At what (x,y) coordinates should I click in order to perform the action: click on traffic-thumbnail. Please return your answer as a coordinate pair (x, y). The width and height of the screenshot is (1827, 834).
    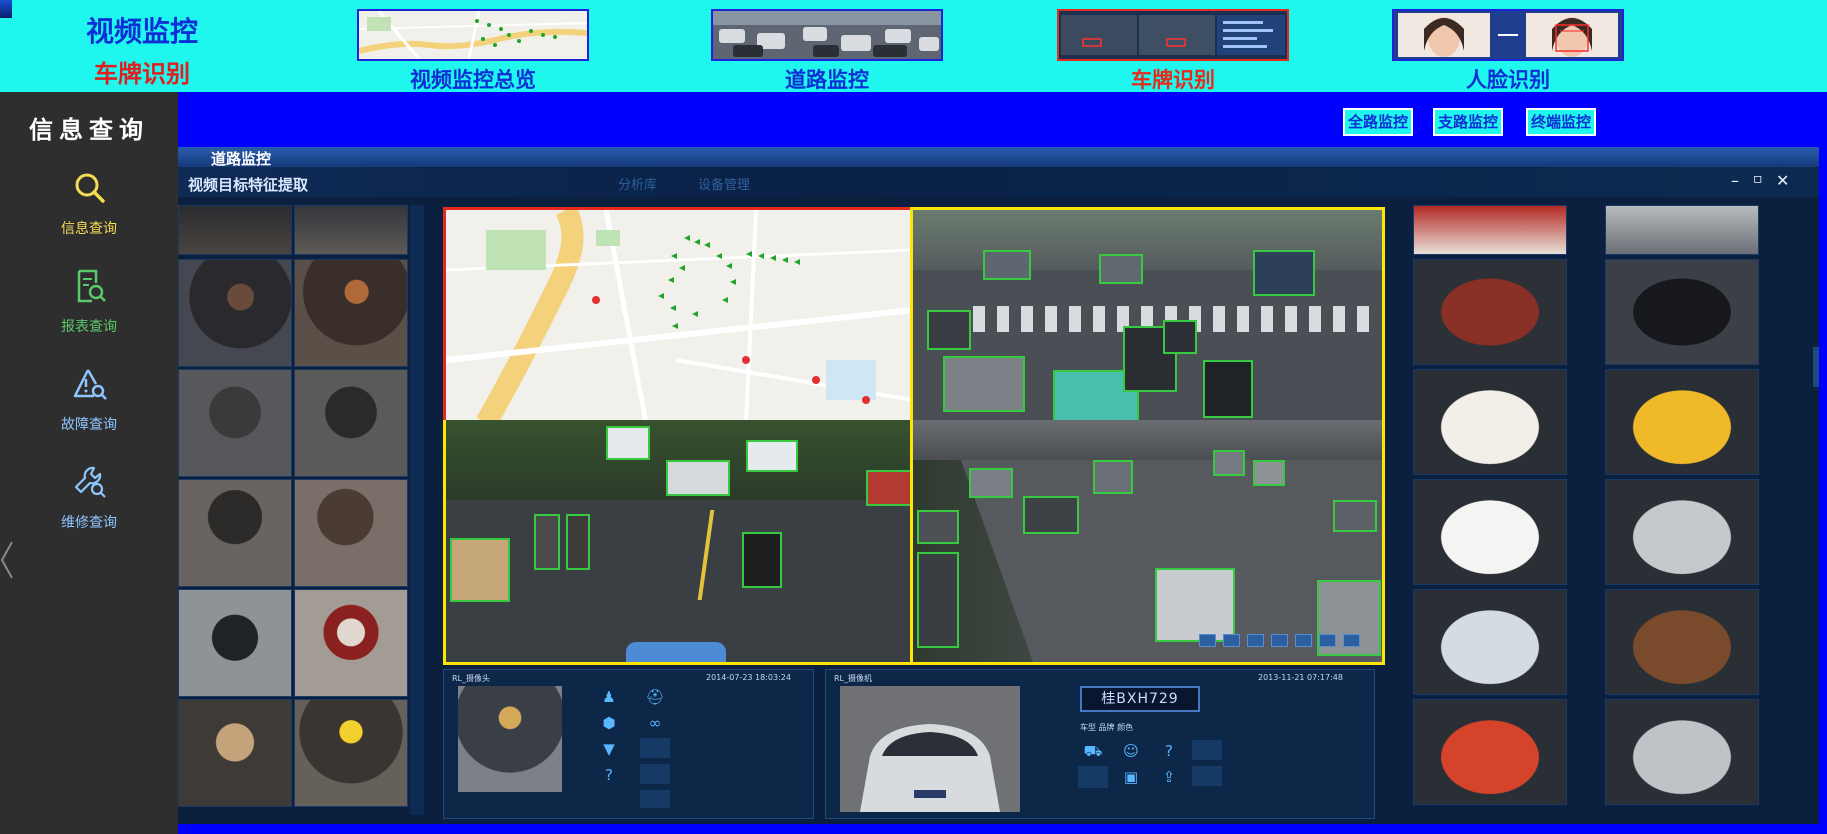
    Looking at the image, I should click on (827, 35).